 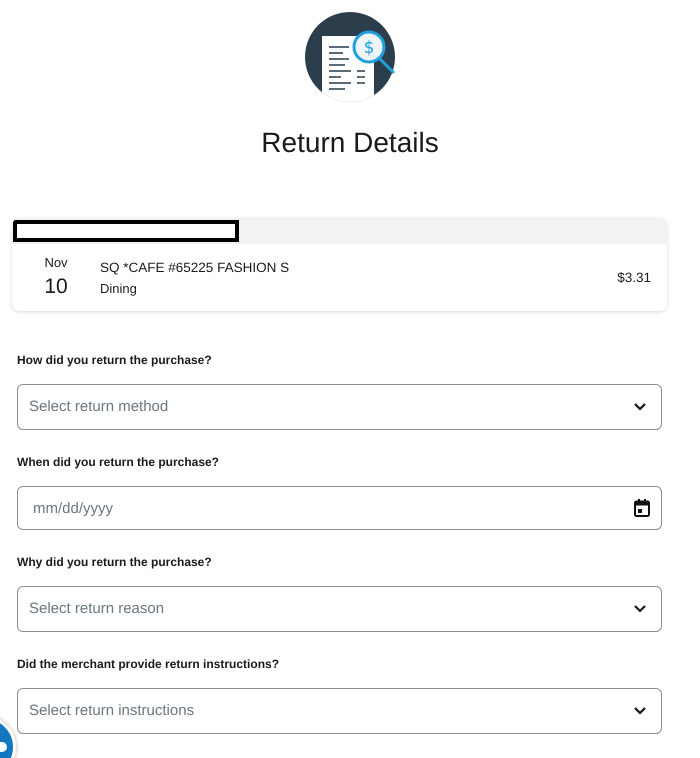 I want to click on transaction-amount: $3.31, so click(x=634, y=277).